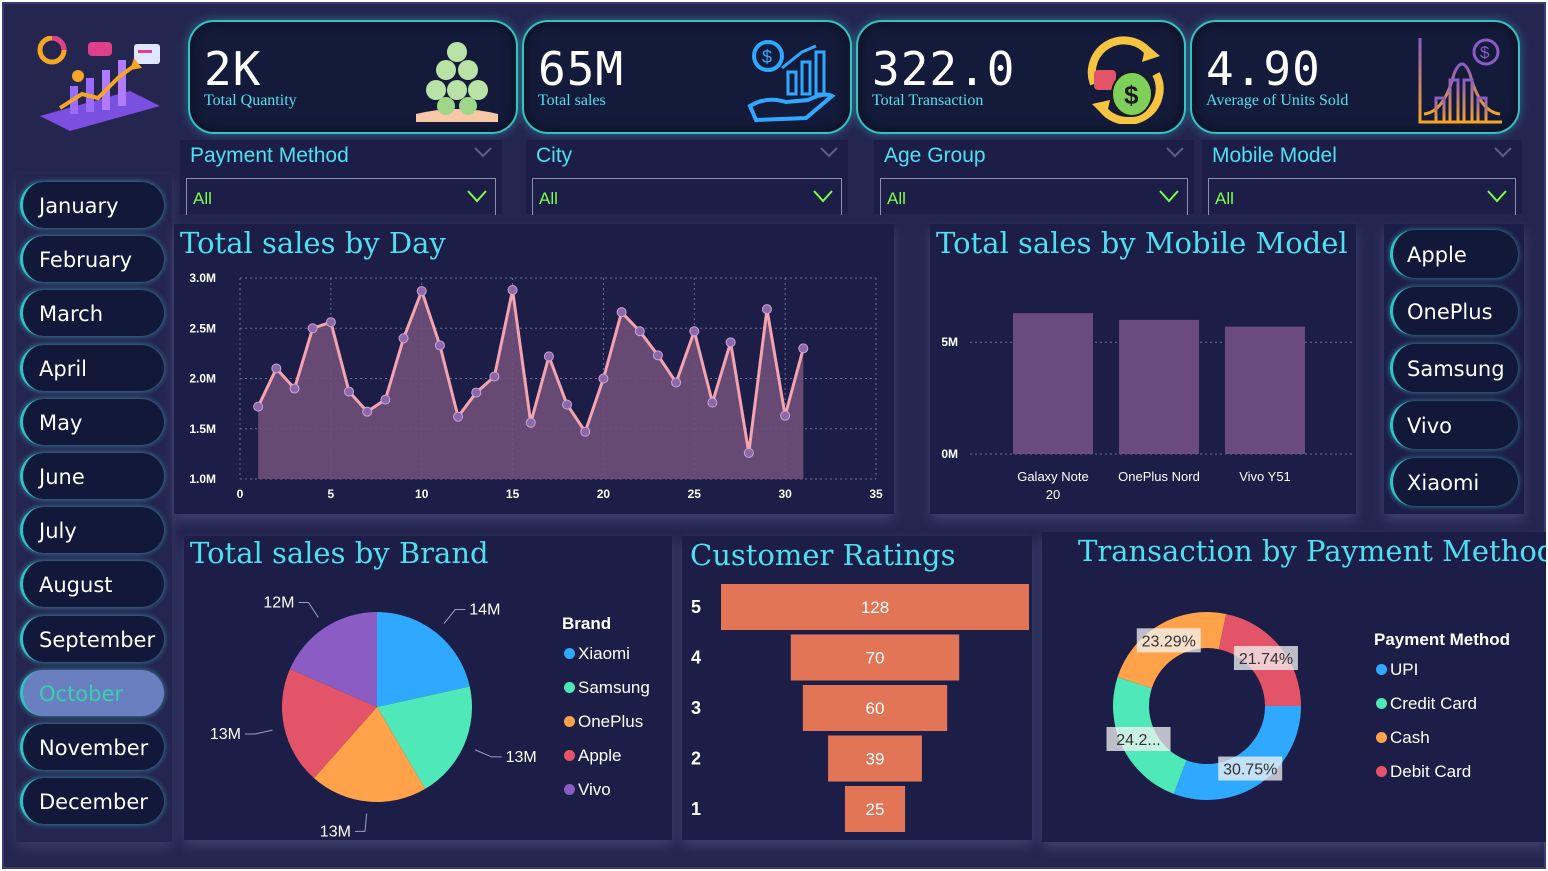 The width and height of the screenshot is (1548, 871). Describe the element at coordinates (61, 422) in the screenshot. I see `month-label: May` at that location.